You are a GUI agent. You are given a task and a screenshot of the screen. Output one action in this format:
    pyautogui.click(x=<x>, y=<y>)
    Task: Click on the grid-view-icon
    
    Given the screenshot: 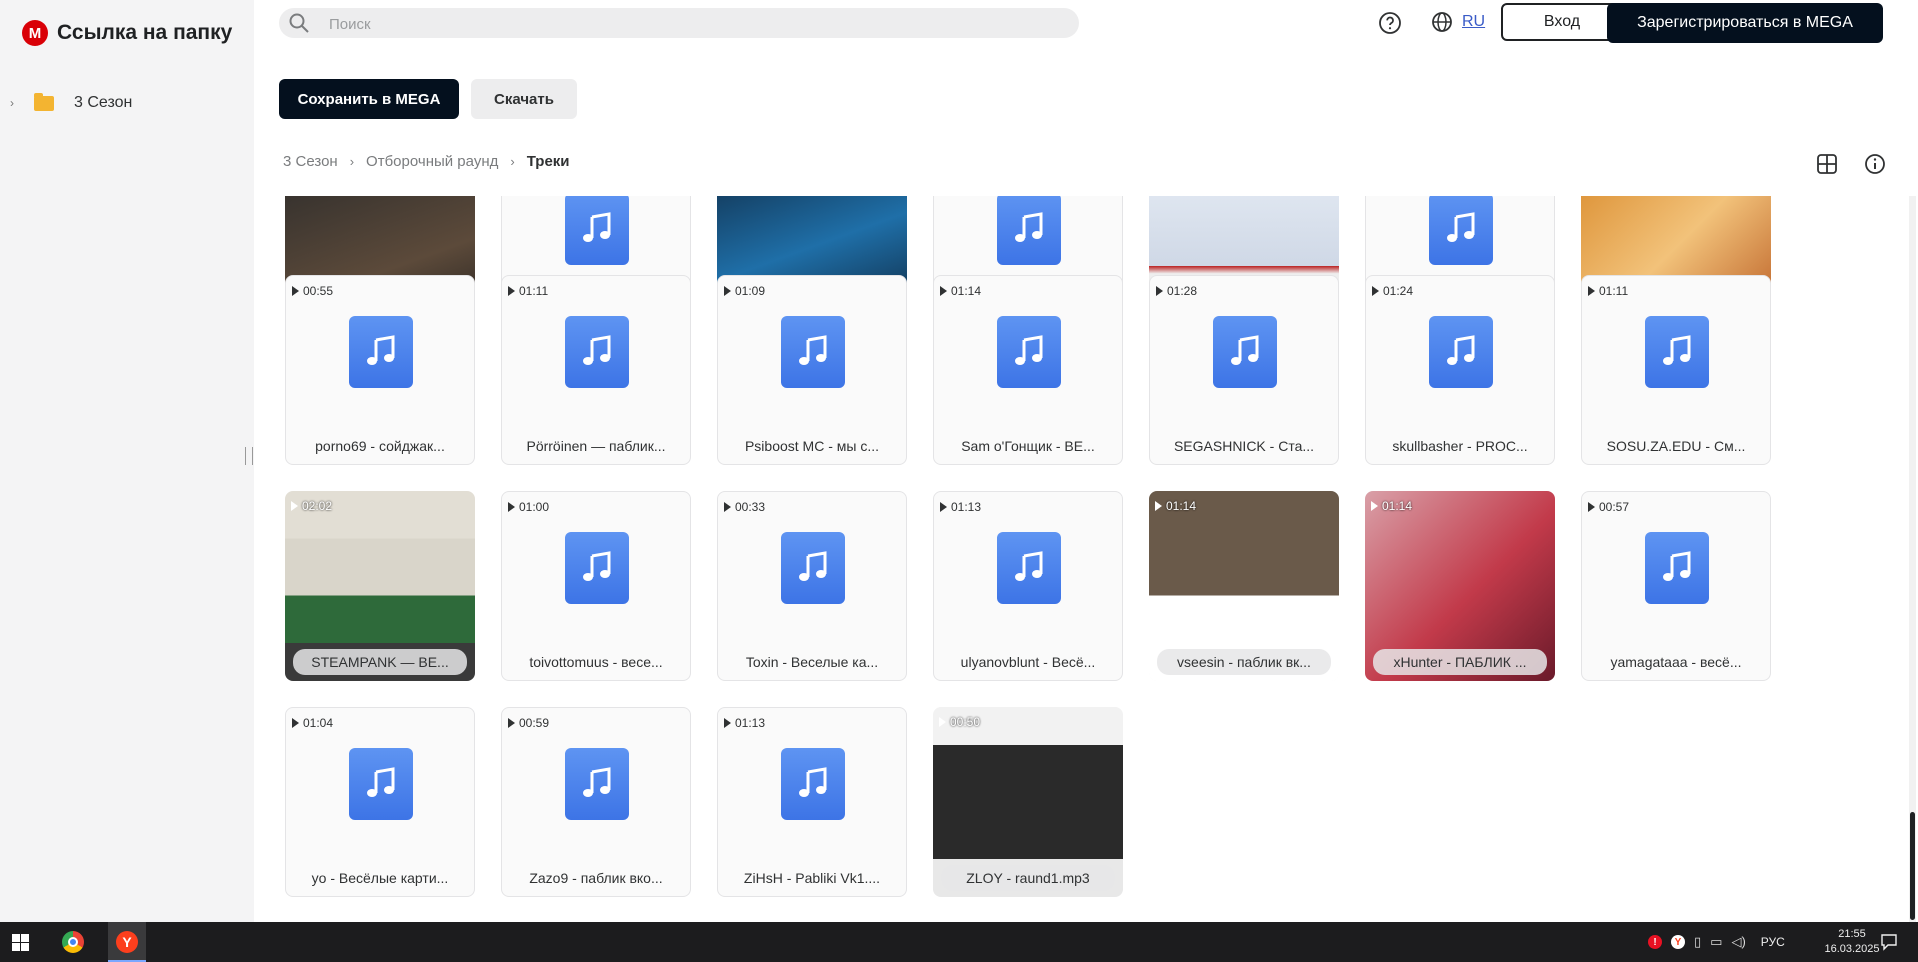 What is the action you would take?
    pyautogui.click(x=1827, y=166)
    